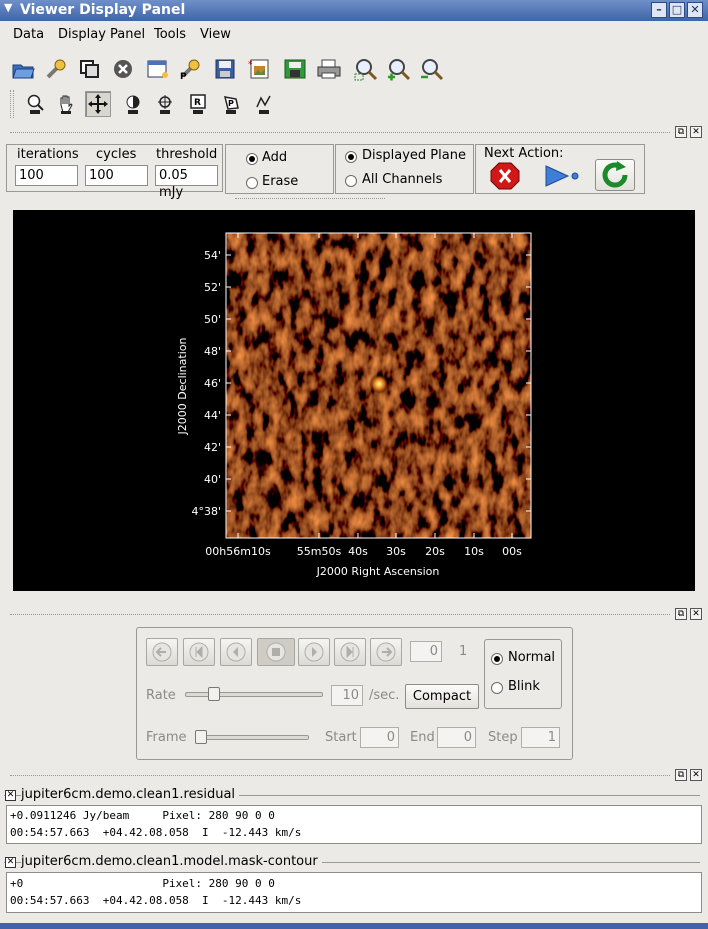 This screenshot has width=708, height=929. What do you see at coordinates (212, 287) in the screenshot?
I see `y-tick-label: 52'` at bounding box center [212, 287].